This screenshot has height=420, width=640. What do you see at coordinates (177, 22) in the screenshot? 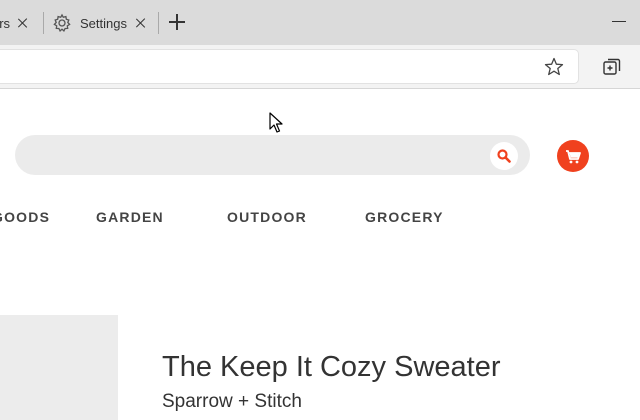
I see `new-tab-button` at bounding box center [177, 22].